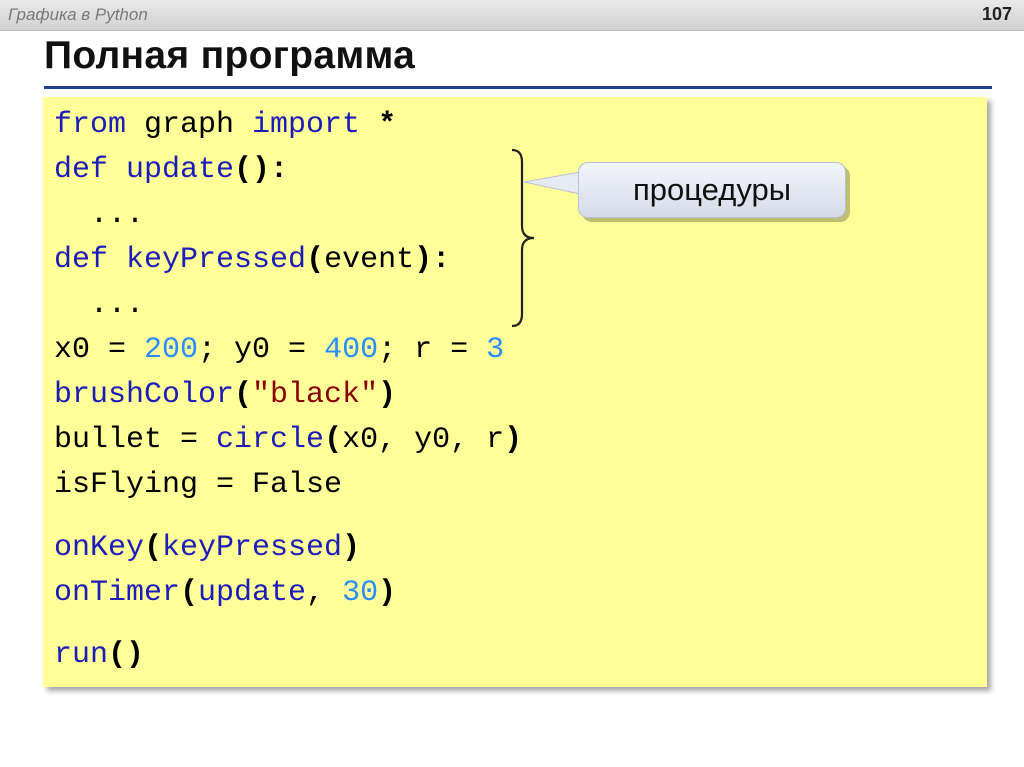 The height and width of the screenshot is (767, 1024). I want to click on code-line-6: x0 = 200; y0 = 400; r = 3, so click(279, 350).